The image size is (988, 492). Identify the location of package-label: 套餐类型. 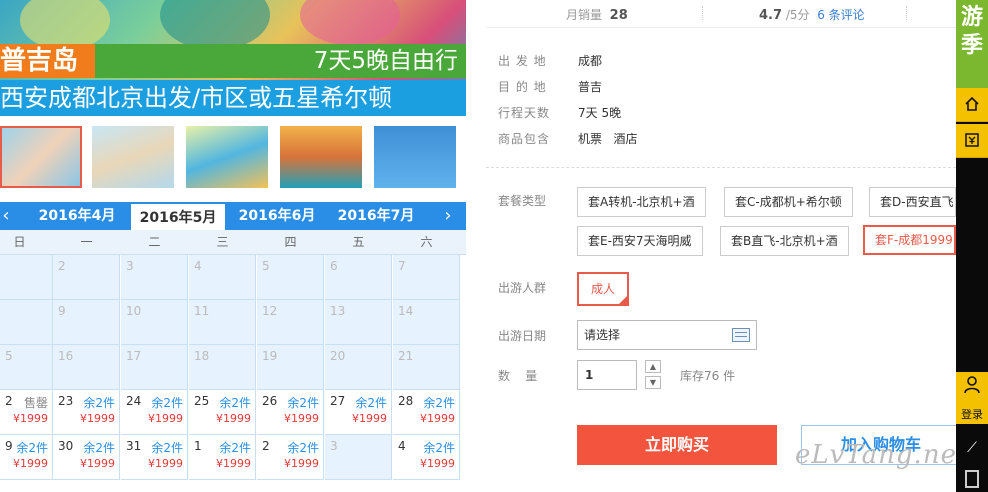
(522, 201).